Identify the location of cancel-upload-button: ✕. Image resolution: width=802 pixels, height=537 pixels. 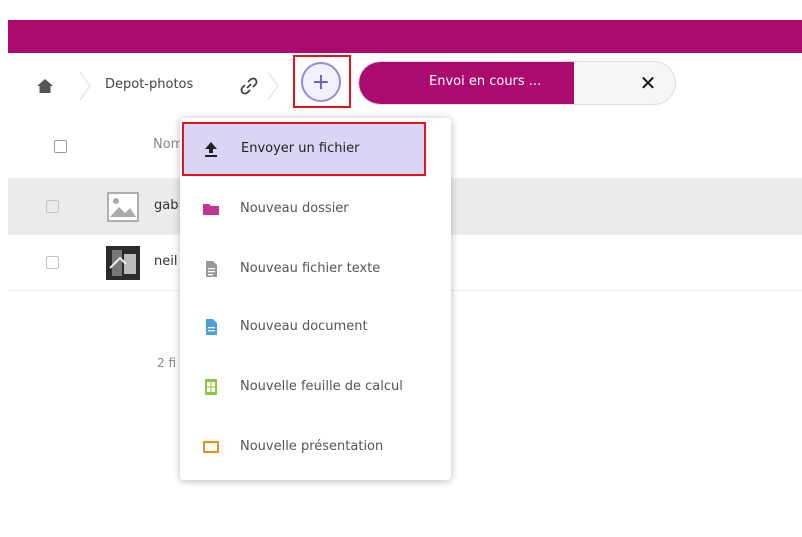
(648, 83).